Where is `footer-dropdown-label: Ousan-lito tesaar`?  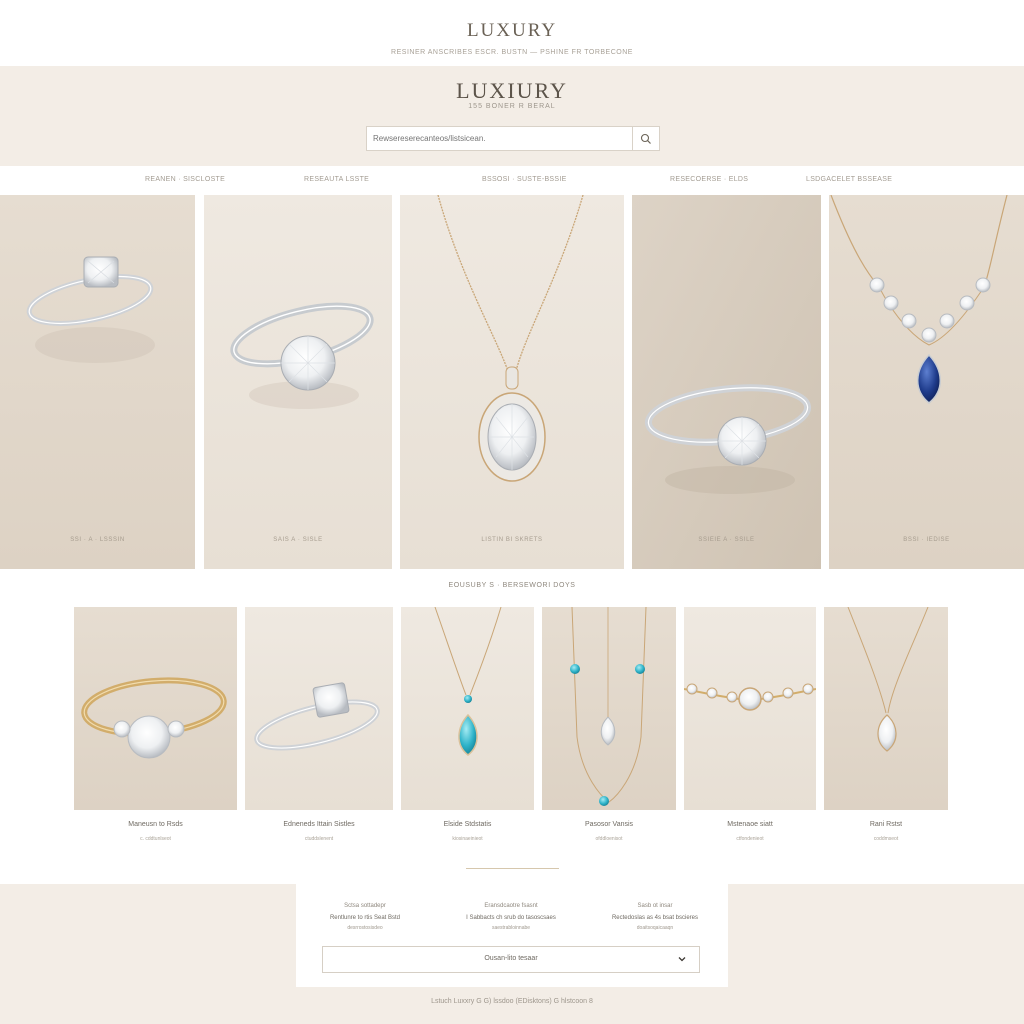
footer-dropdown-label: Ousan-lito tesaar is located at coordinates (511, 958).